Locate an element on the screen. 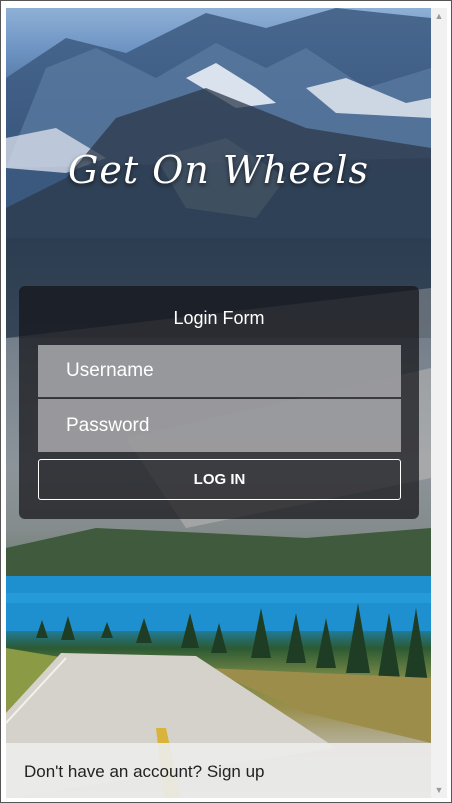 This screenshot has height=803, width=452. chevron-up-icon: ▲ is located at coordinates (439, 16).